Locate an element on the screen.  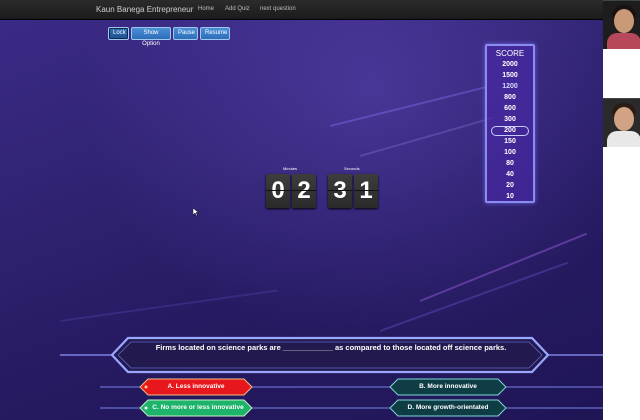
option-b-button: B. More innovative is located at coordinates (448, 386).